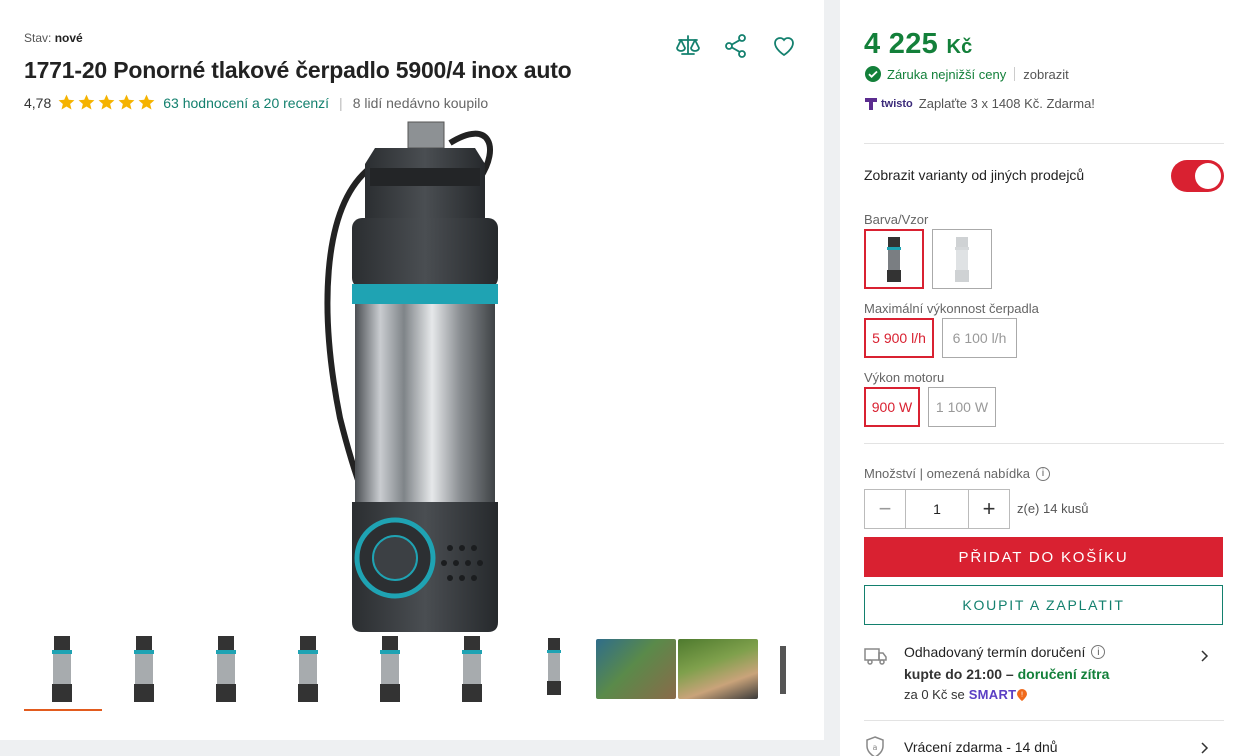  What do you see at coordinates (966, 694) in the screenshot?
I see `delivery-cost: za 0 Kč se SMART !` at bounding box center [966, 694].